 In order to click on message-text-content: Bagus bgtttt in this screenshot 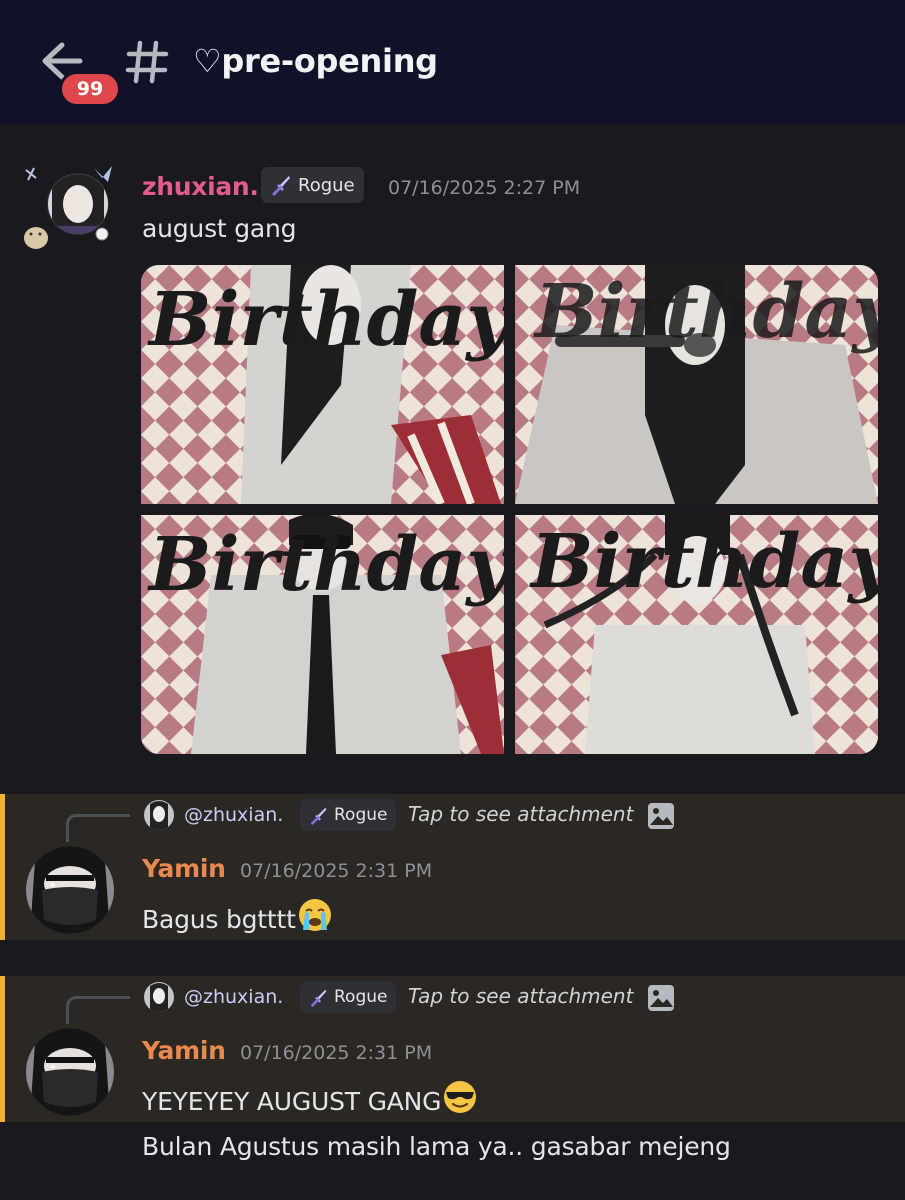, I will do `click(219, 919)`.